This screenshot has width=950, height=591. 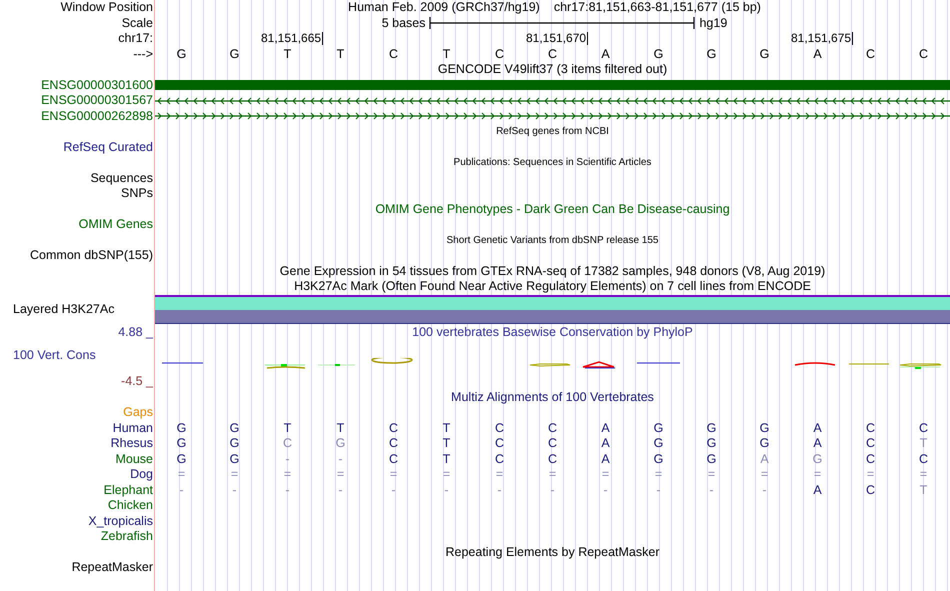 I want to click on track-label: ENSG00000262898, so click(x=97, y=115).